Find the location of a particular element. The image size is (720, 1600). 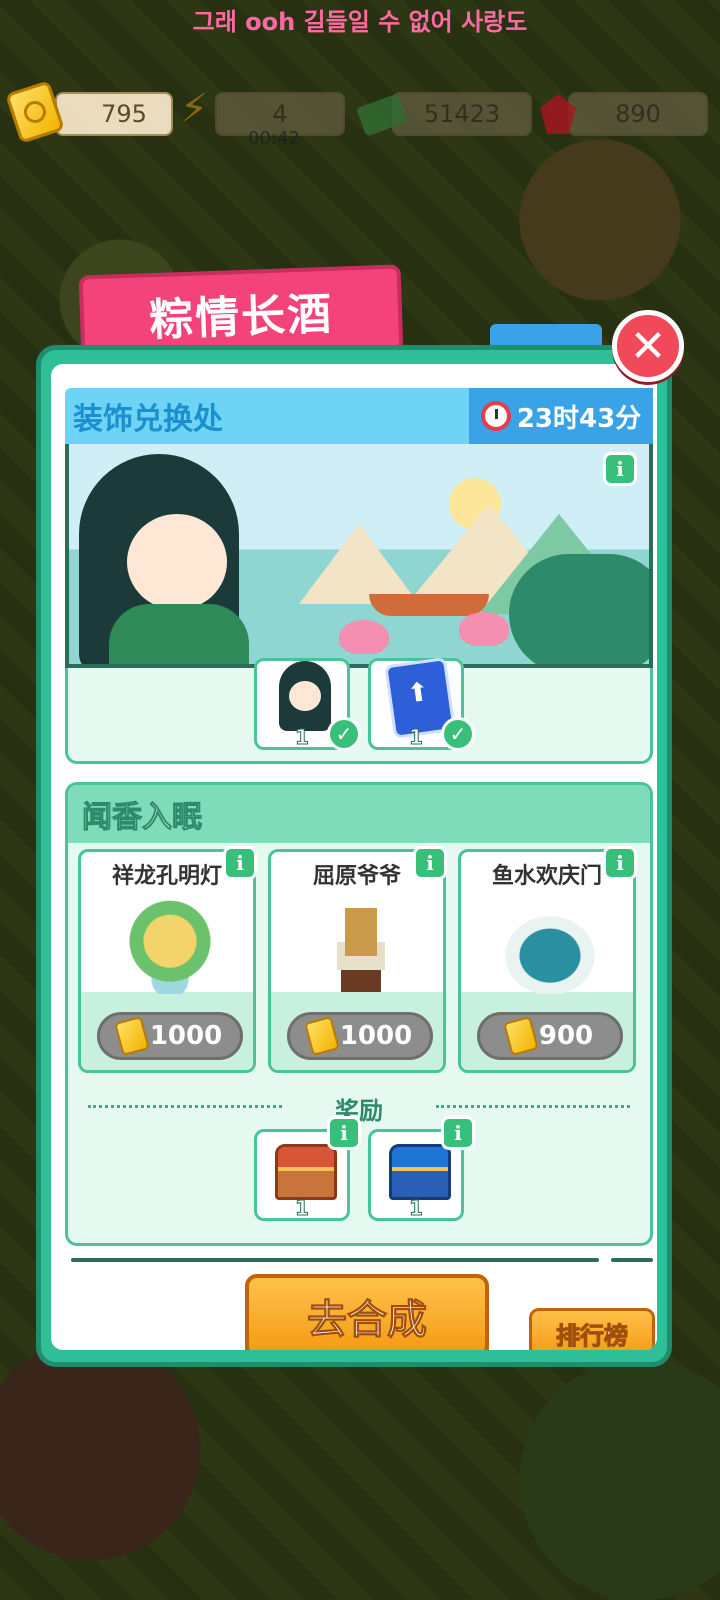

shop-item: 祥龙孔明灯 i 1000 is located at coordinates (167, 959).